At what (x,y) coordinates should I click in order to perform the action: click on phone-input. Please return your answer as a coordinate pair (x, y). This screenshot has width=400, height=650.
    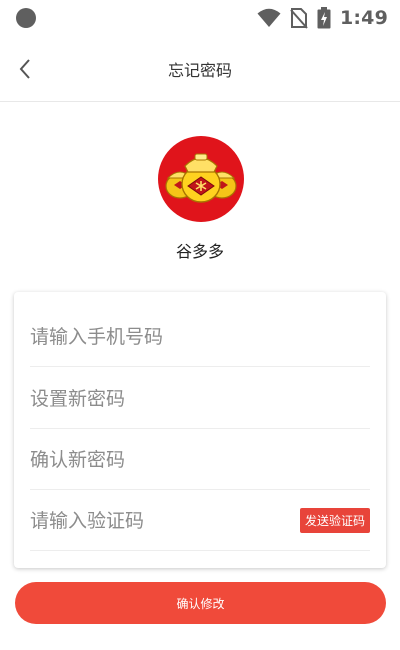
    Looking at the image, I should click on (155, 336).